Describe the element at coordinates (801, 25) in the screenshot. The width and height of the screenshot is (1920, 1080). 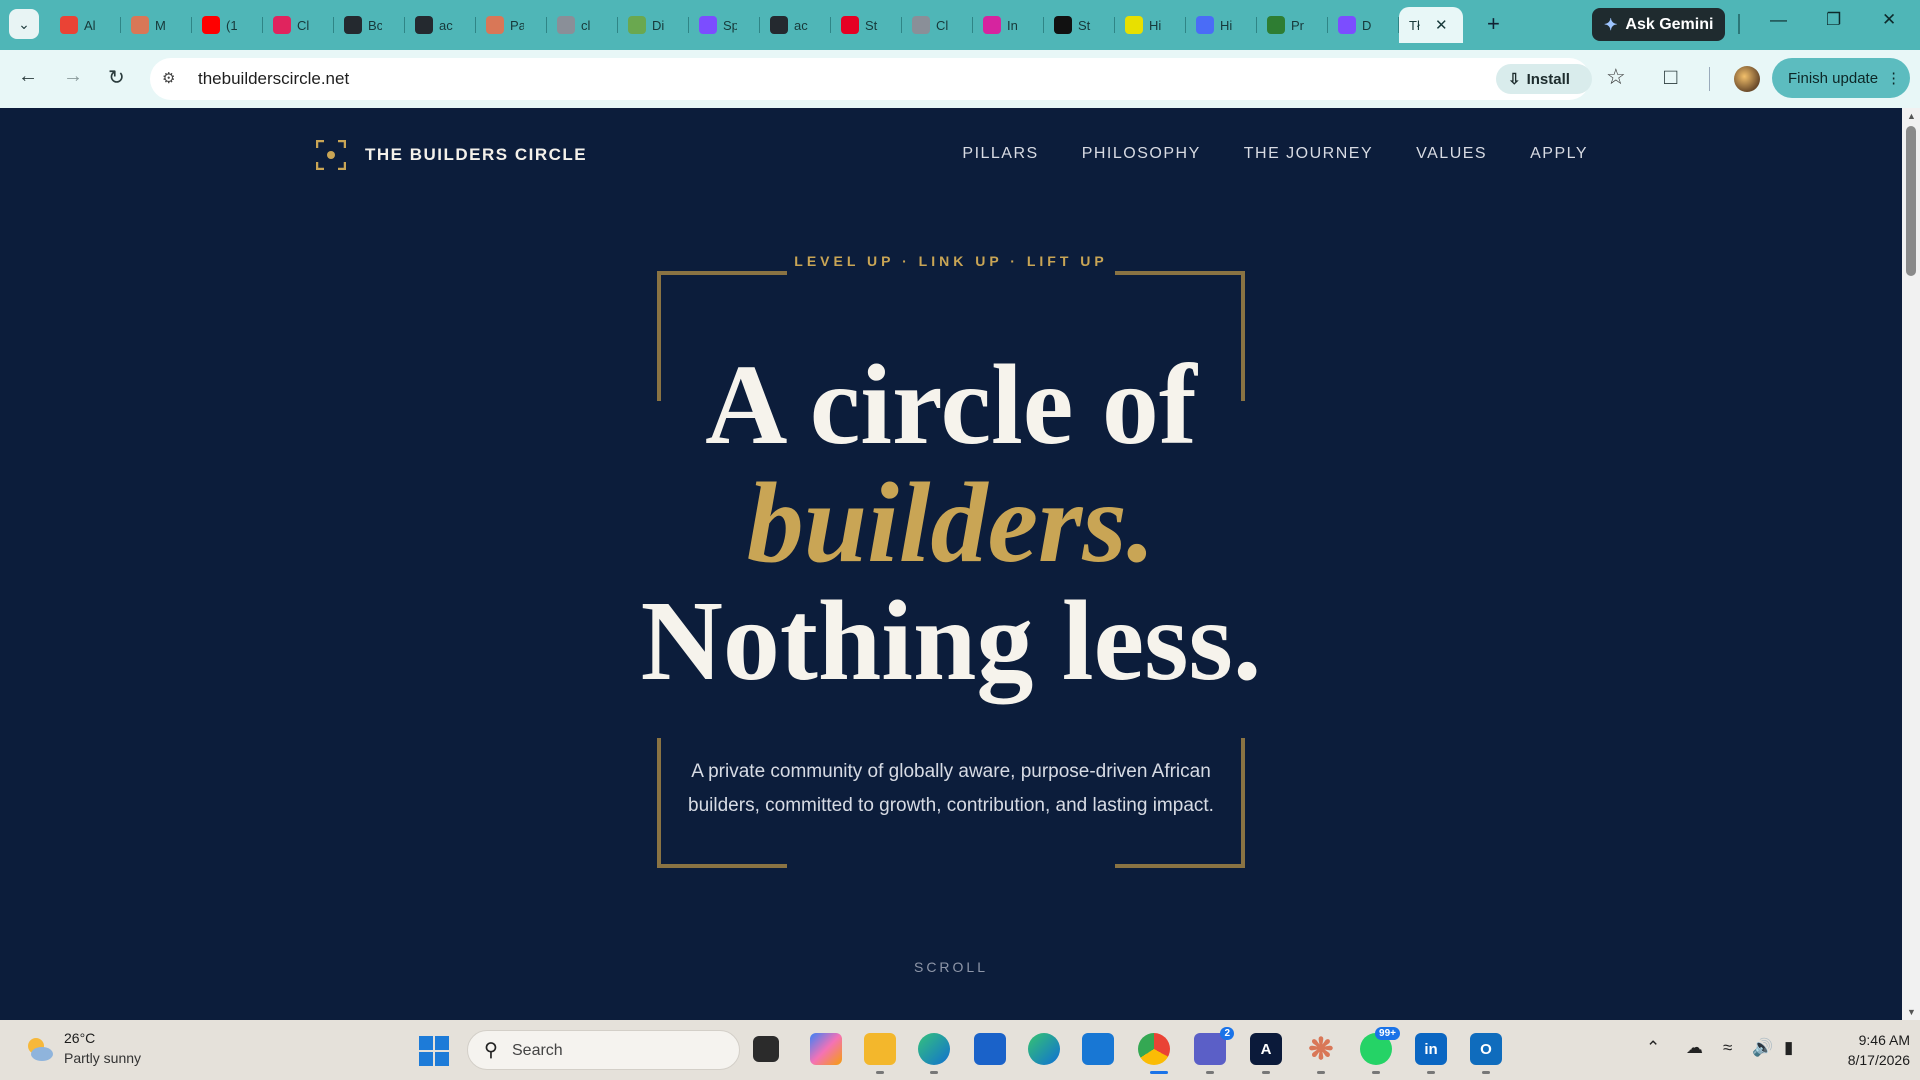
I see `tab-label: ac` at that location.